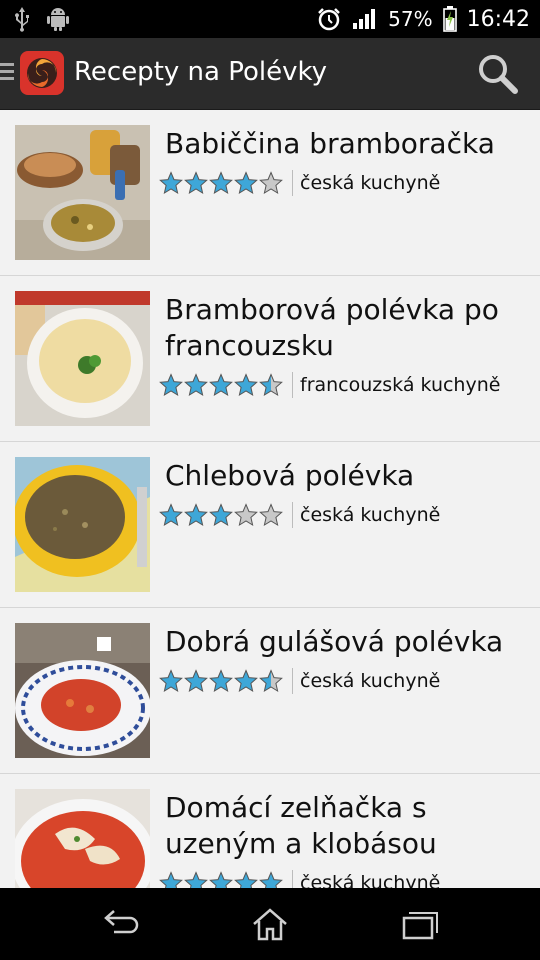 The image size is (540, 960). Describe the element at coordinates (301, 825) in the screenshot. I see `recipe-title: Domácí zelňačka s uzeným a klobásou` at that location.